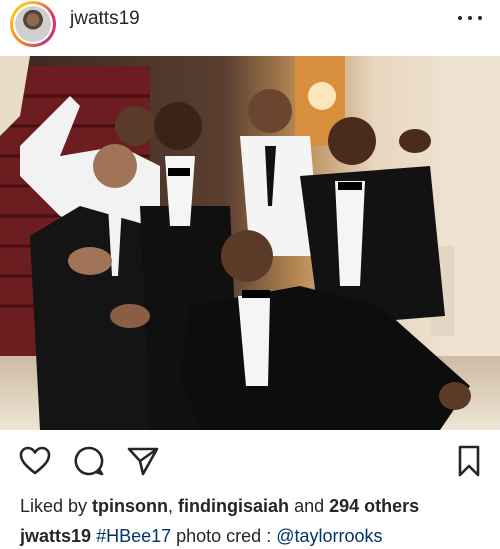 The width and height of the screenshot is (500, 549). What do you see at coordinates (329, 536) in the screenshot?
I see `caption-mention: @taylorrooks` at bounding box center [329, 536].